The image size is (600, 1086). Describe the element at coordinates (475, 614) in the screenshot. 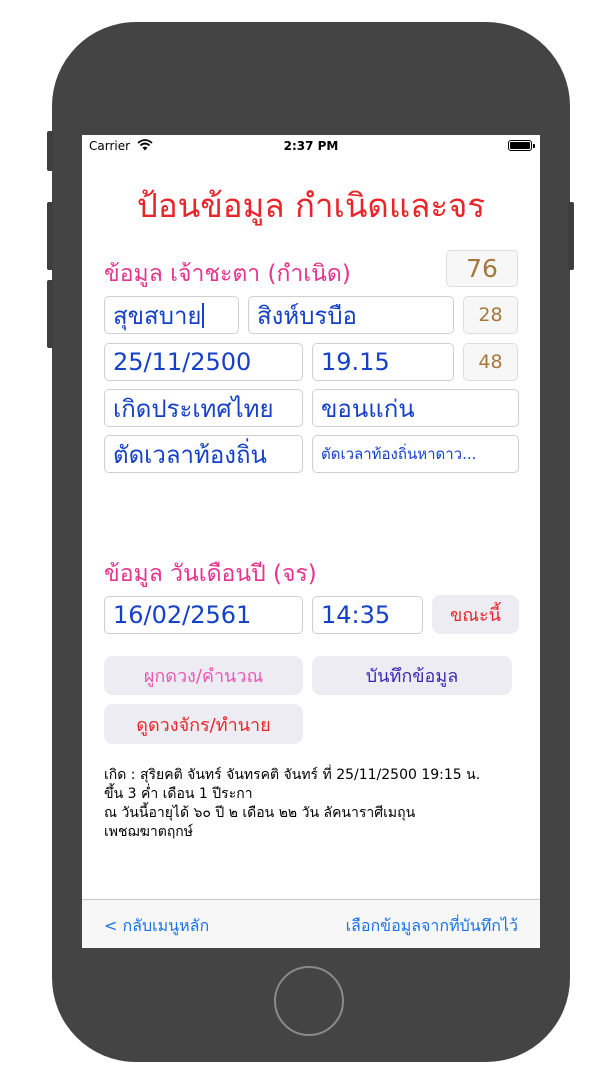

I see `now-button: ขณะนี้` at that location.